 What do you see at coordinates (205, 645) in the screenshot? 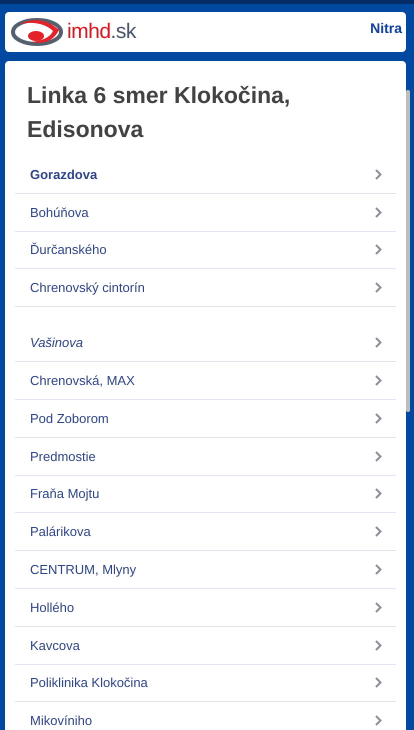
I see `stop-item: Kavcova` at bounding box center [205, 645].